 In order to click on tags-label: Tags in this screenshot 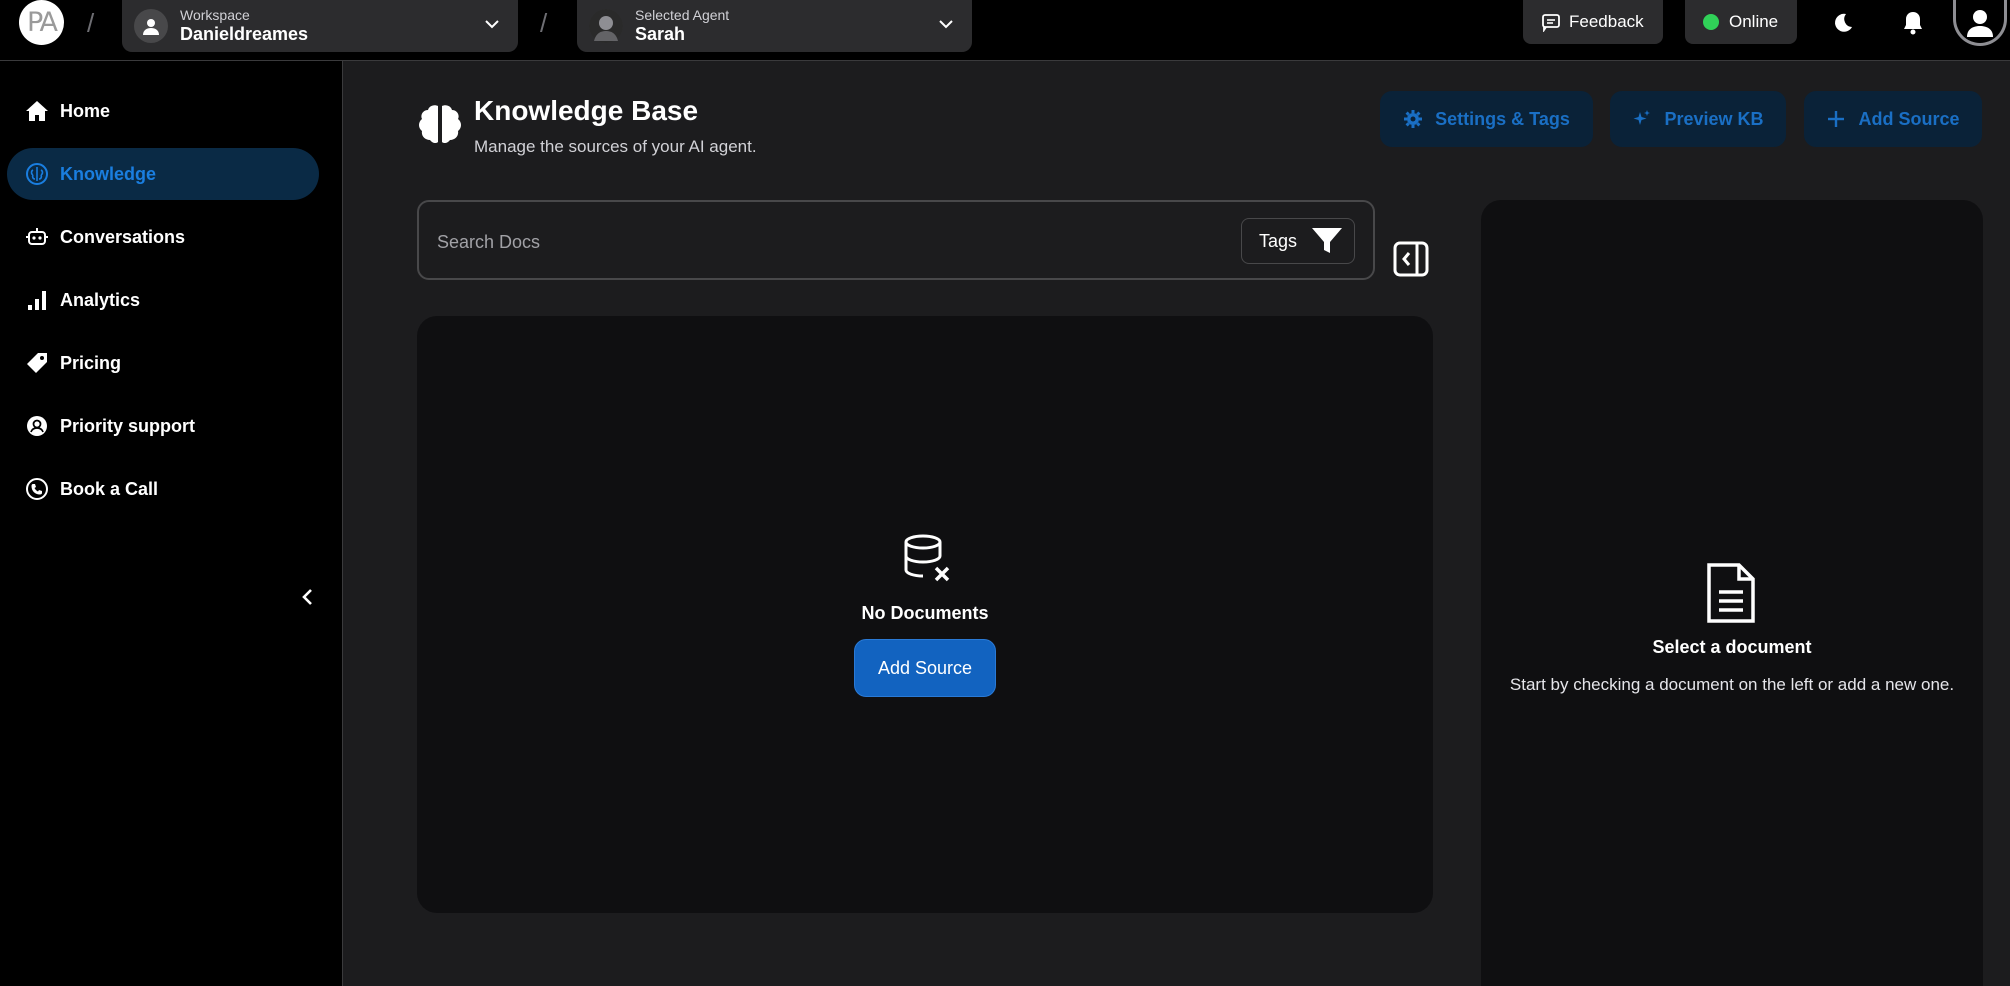, I will do `click(1278, 240)`.